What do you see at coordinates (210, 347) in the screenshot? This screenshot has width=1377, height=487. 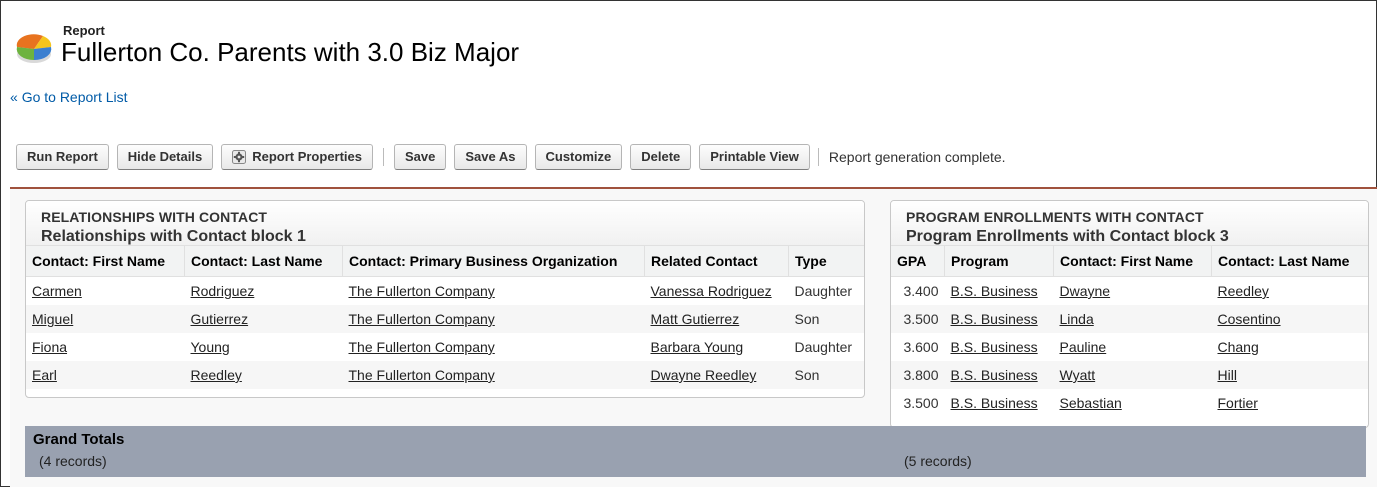 I see `last-name-link: Young` at bounding box center [210, 347].